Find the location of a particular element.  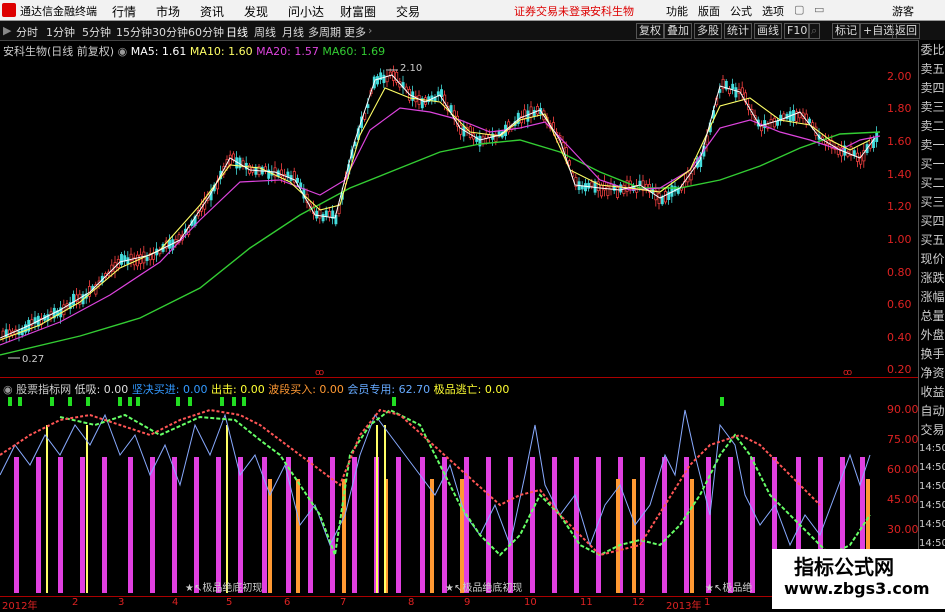

watermark-title: 指标公式网 is located at coordinates (844, 567).